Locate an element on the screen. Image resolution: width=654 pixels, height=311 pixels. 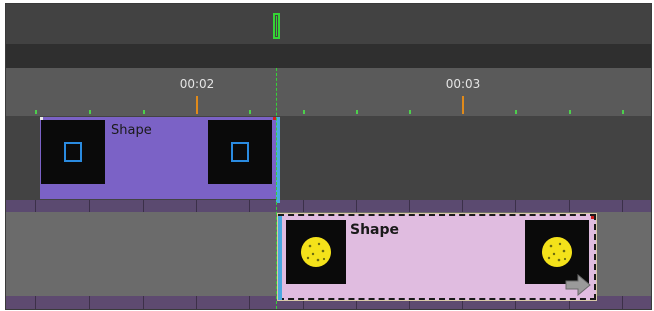
shape-clip-1: Shape is located at coordinates (160, 160).